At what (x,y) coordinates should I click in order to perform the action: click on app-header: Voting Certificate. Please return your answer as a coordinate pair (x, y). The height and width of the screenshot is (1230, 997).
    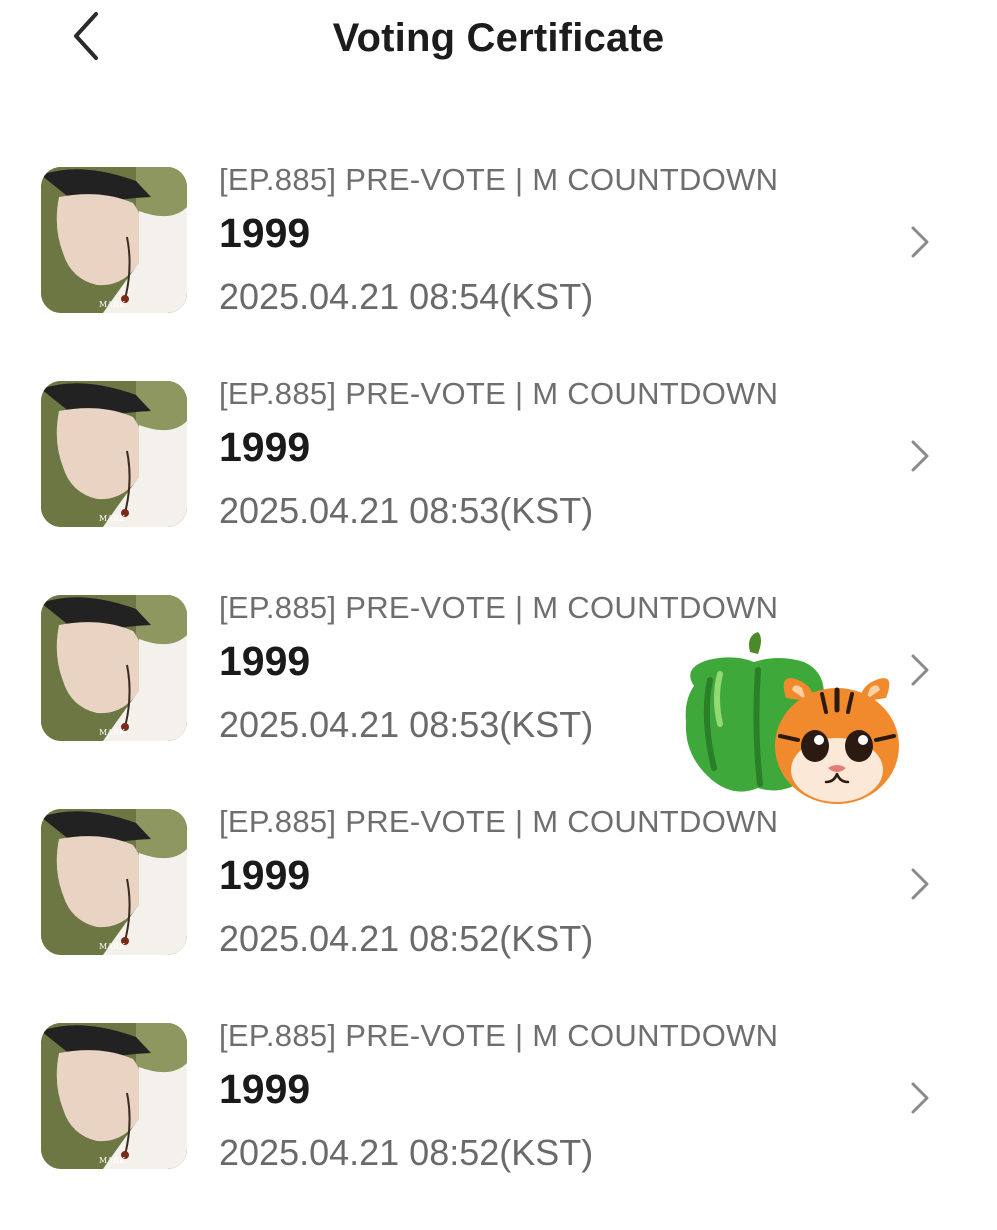
    Looking at the image, I should click on (498, 45).